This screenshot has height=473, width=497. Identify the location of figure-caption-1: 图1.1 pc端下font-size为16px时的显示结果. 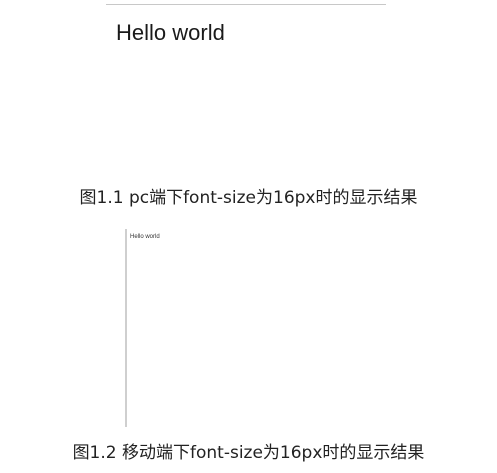
(248, 198).